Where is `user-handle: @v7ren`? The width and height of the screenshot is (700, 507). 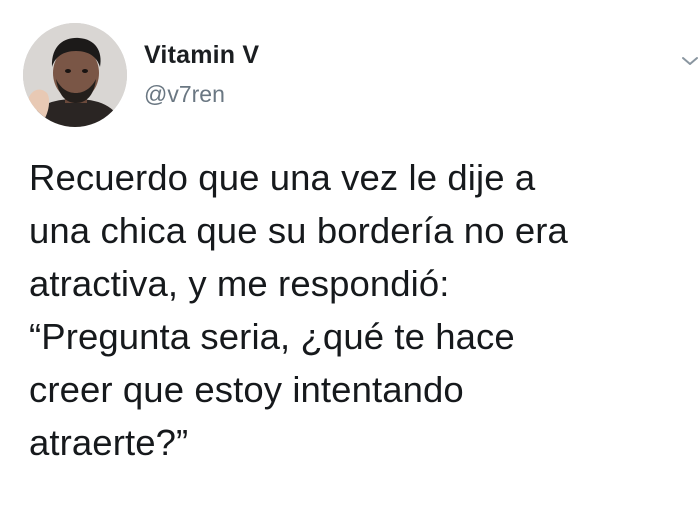 user-handle: @v7ren is located at coordinates (184, 94).